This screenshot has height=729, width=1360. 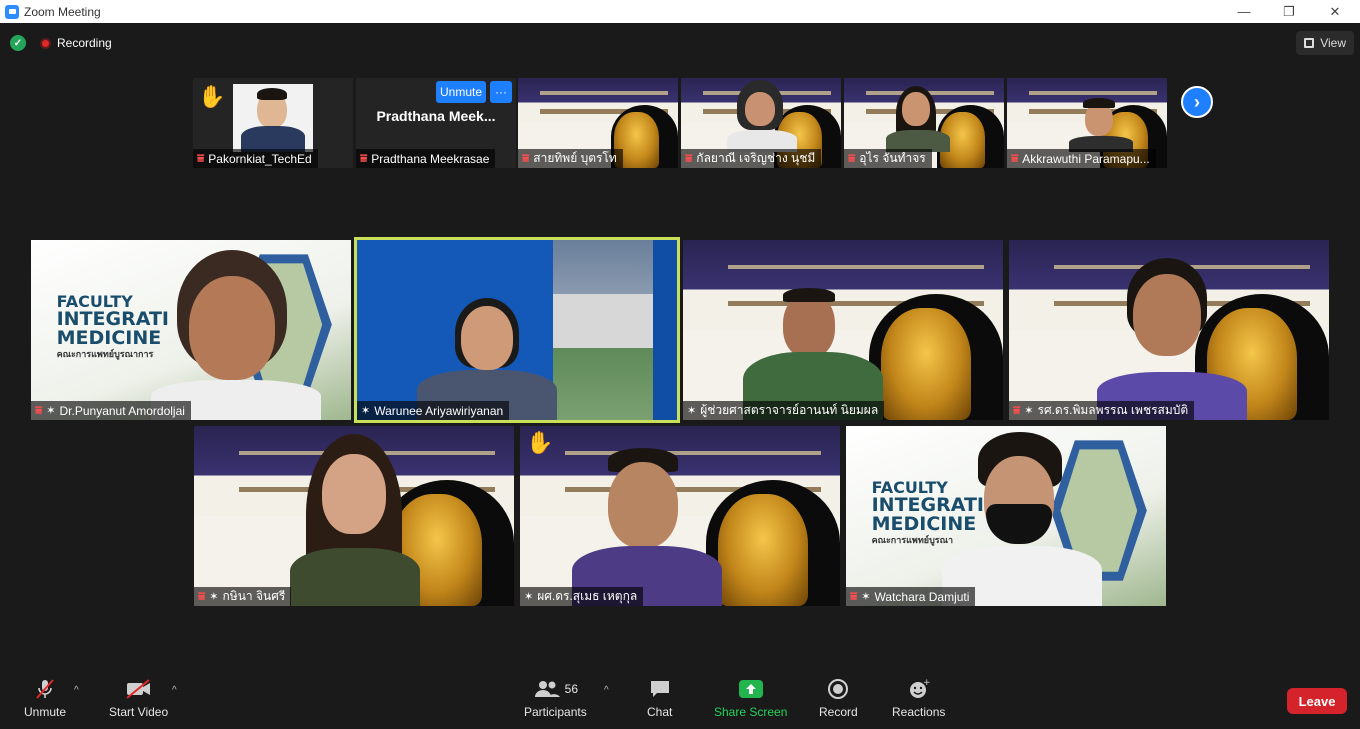 I want to click on strip-tile-pakornkiat: ✋ ⩸ Pakornkiat_TechEd, so click(x=273, y=123).